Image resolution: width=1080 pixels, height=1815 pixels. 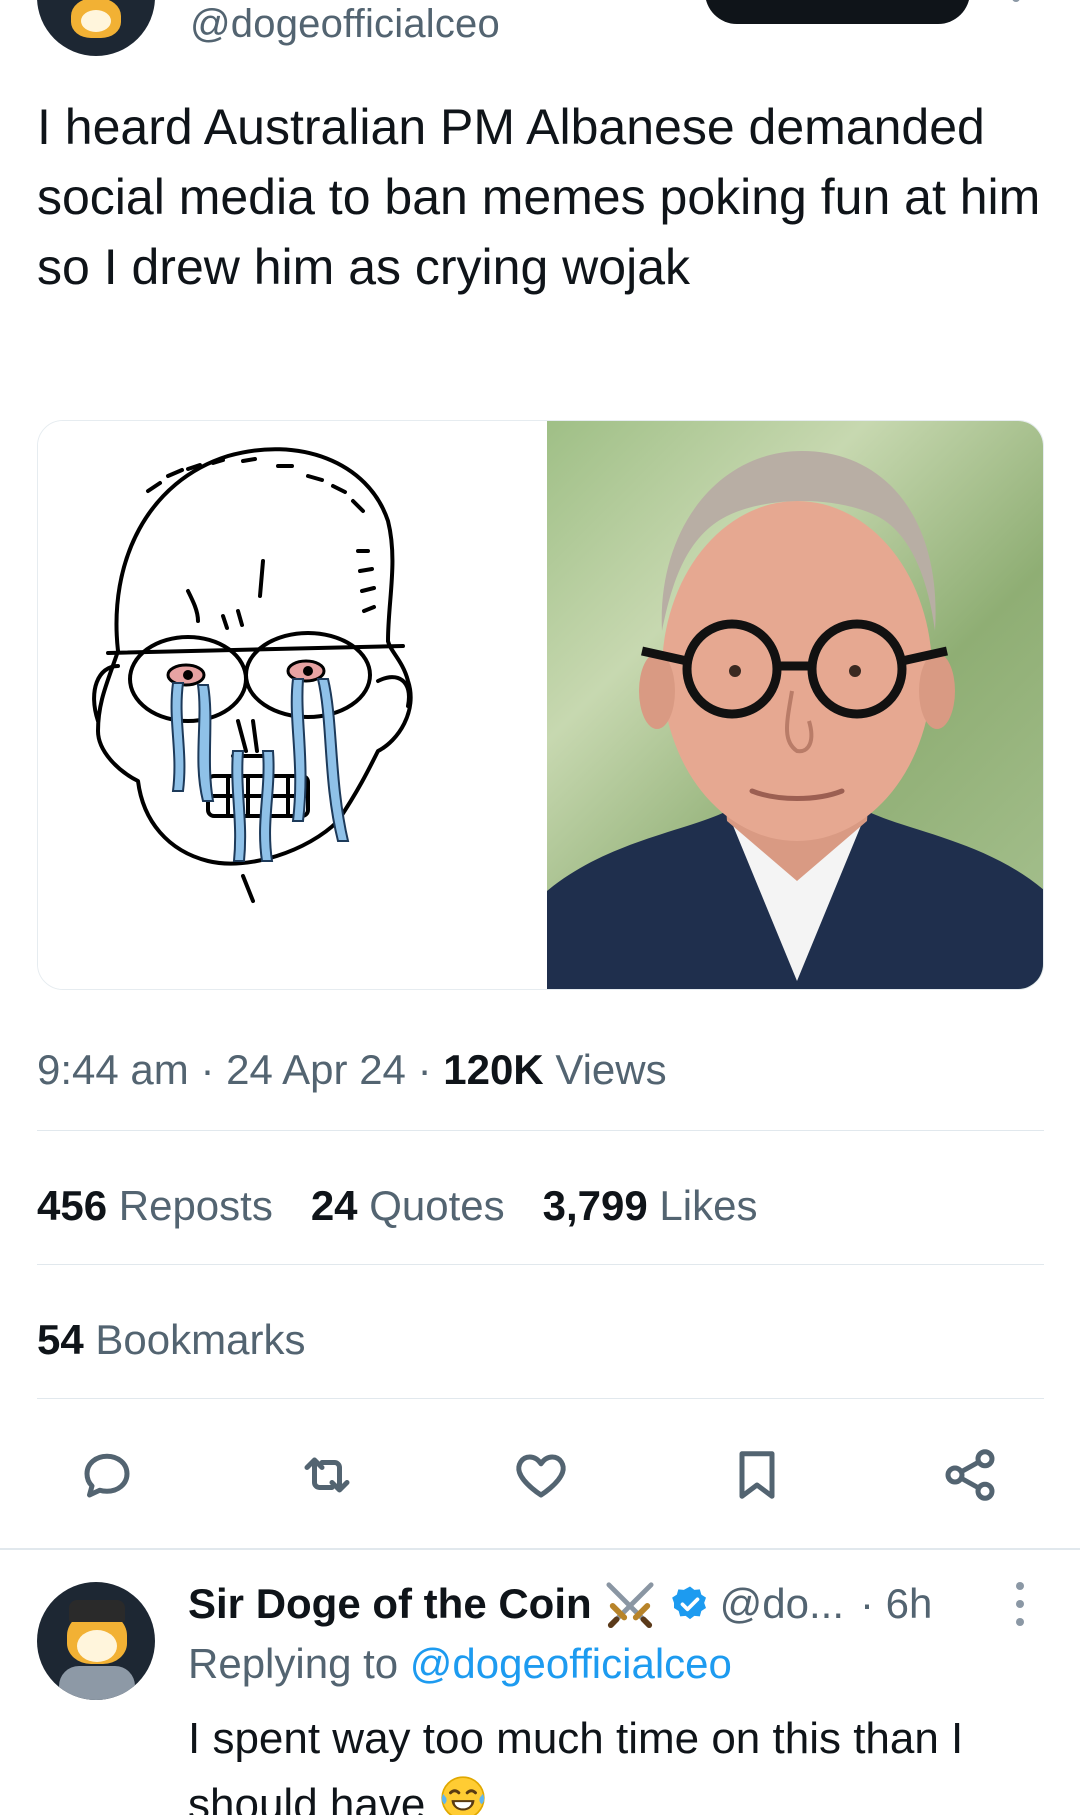 I want to click on more-options-icon, so click(x=1016, y=1).